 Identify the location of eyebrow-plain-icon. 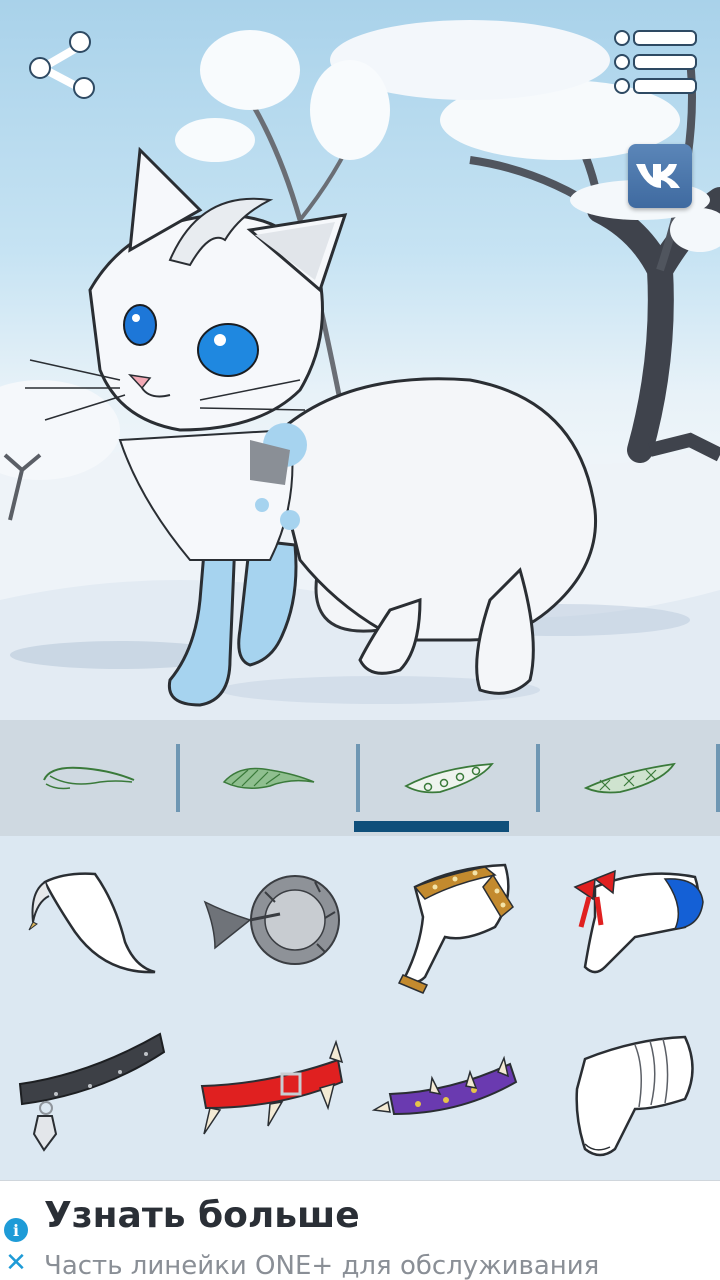
(89, 778).